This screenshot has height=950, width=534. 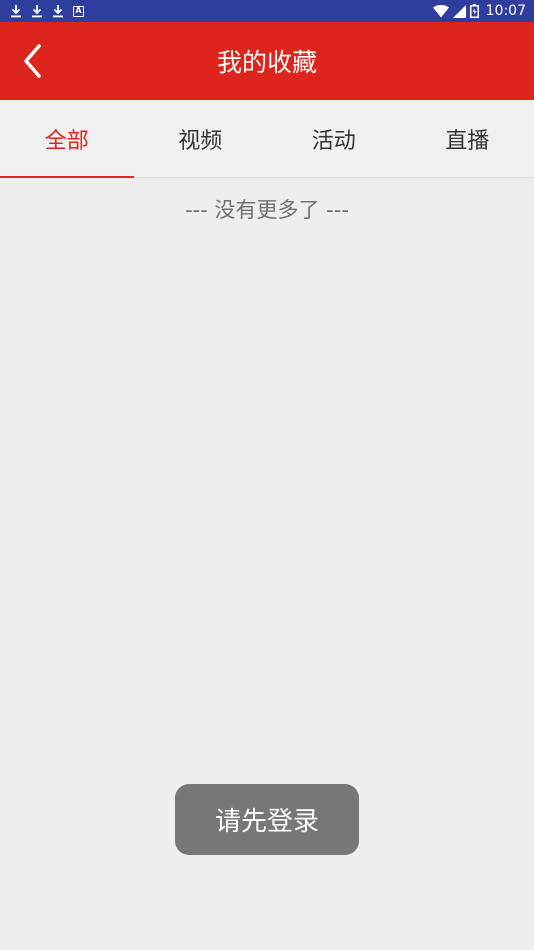 I want to click on notification-icons: A, so click(x=47, y=11).